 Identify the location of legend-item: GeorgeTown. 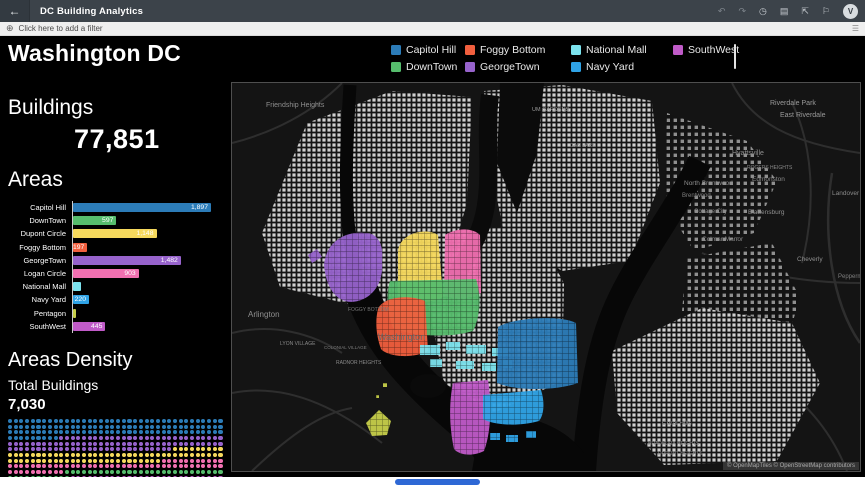
(518, 67).